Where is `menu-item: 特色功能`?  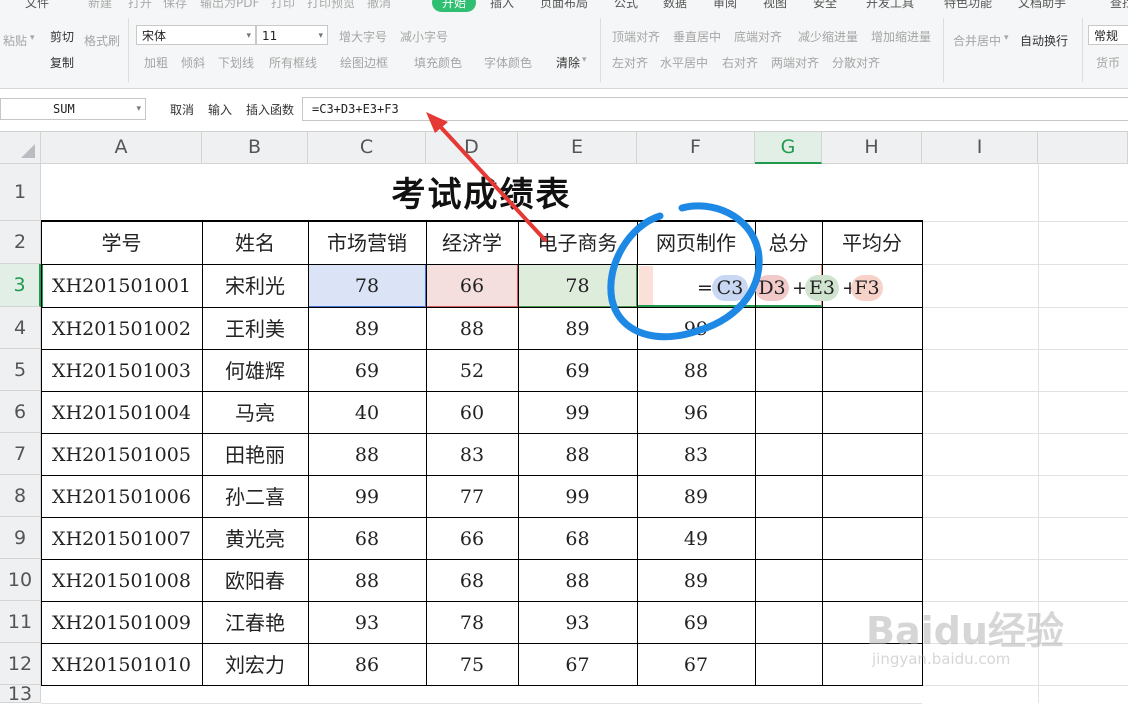 menu-item: 特色功能 is located at coordinates (968, 5).